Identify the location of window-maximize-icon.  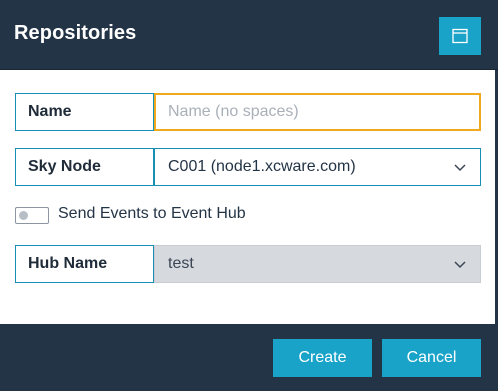
(460, 36).